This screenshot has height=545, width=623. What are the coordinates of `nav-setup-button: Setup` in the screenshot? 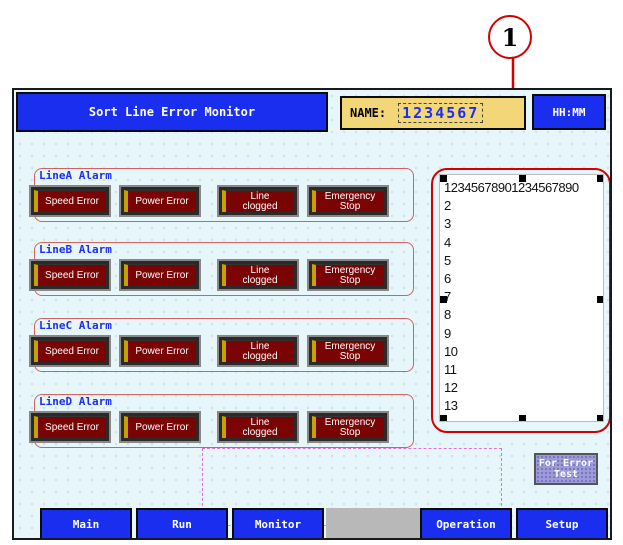 It's located at (562, 523).